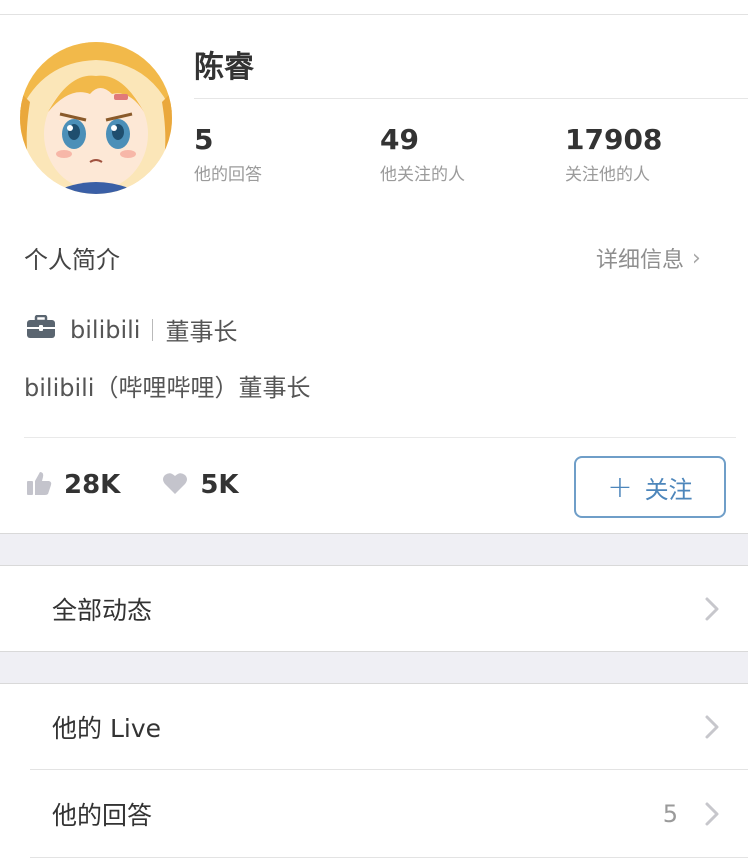  I want to click on avatar-image, so click(96, 118).